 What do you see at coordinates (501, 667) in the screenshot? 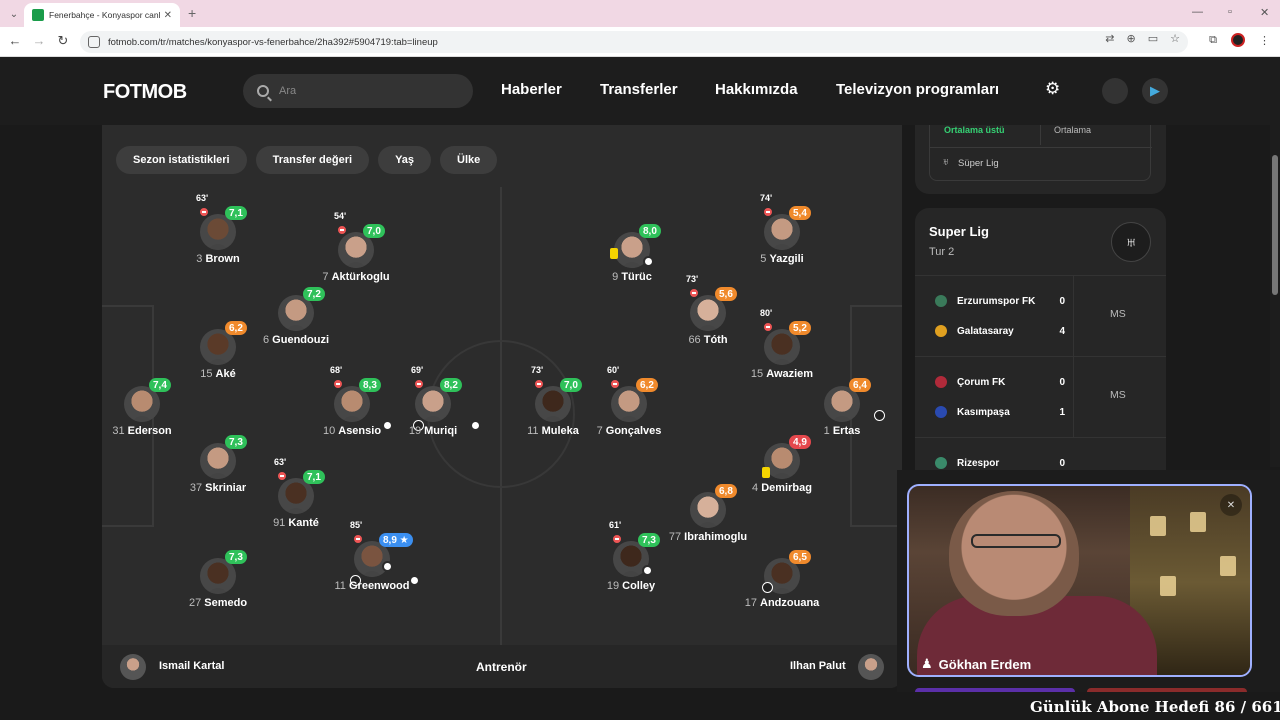
I see `coach-title: Antrenör` at bounding box center [501, 667].